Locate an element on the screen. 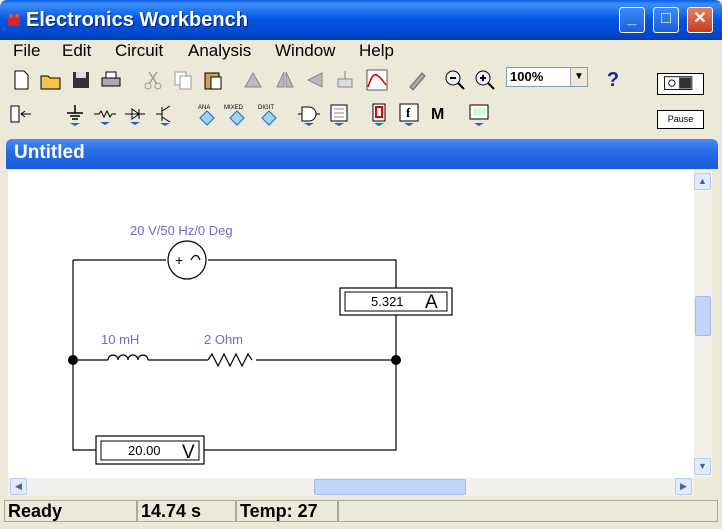  digital-ics-bin: DIGIT is located at coordinates (269, 115).